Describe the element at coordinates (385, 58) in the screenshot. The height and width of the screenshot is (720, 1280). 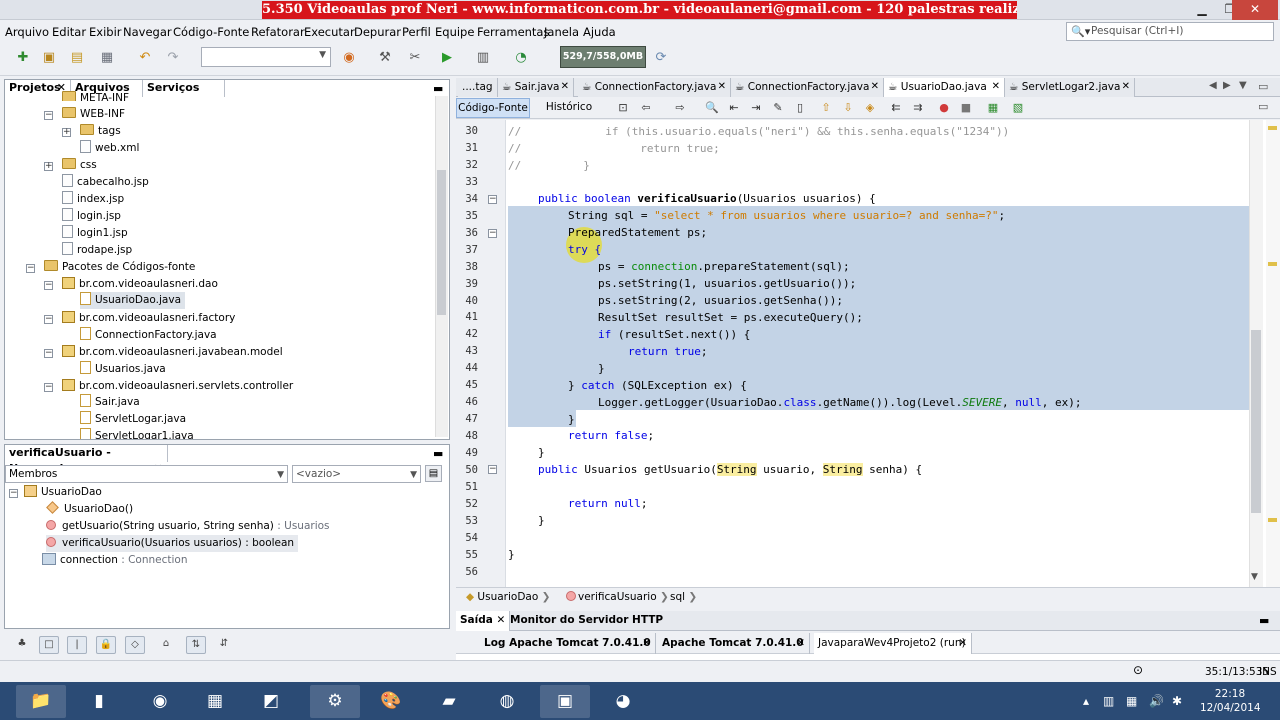
I see `build-icon: ⚒` at that location.